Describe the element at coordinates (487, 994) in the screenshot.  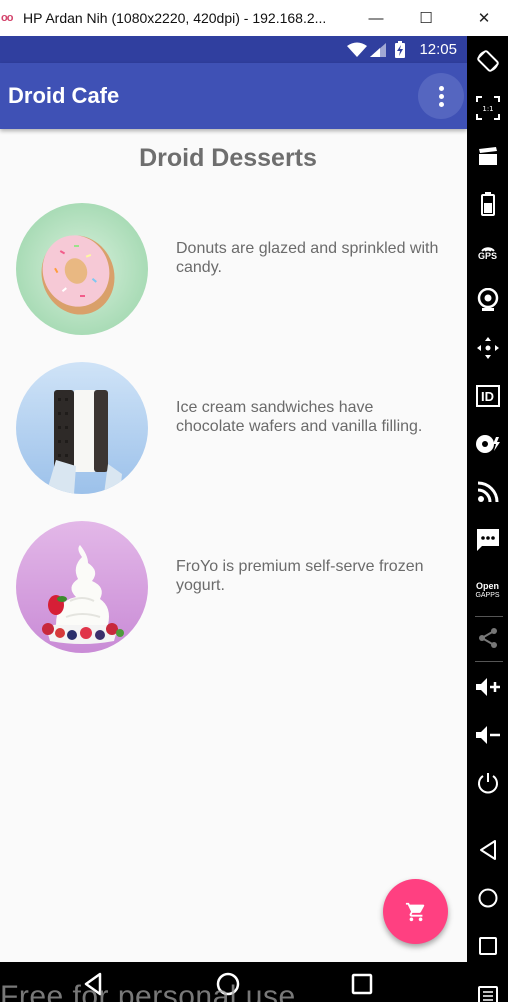
I see `menu-icon` at that location.